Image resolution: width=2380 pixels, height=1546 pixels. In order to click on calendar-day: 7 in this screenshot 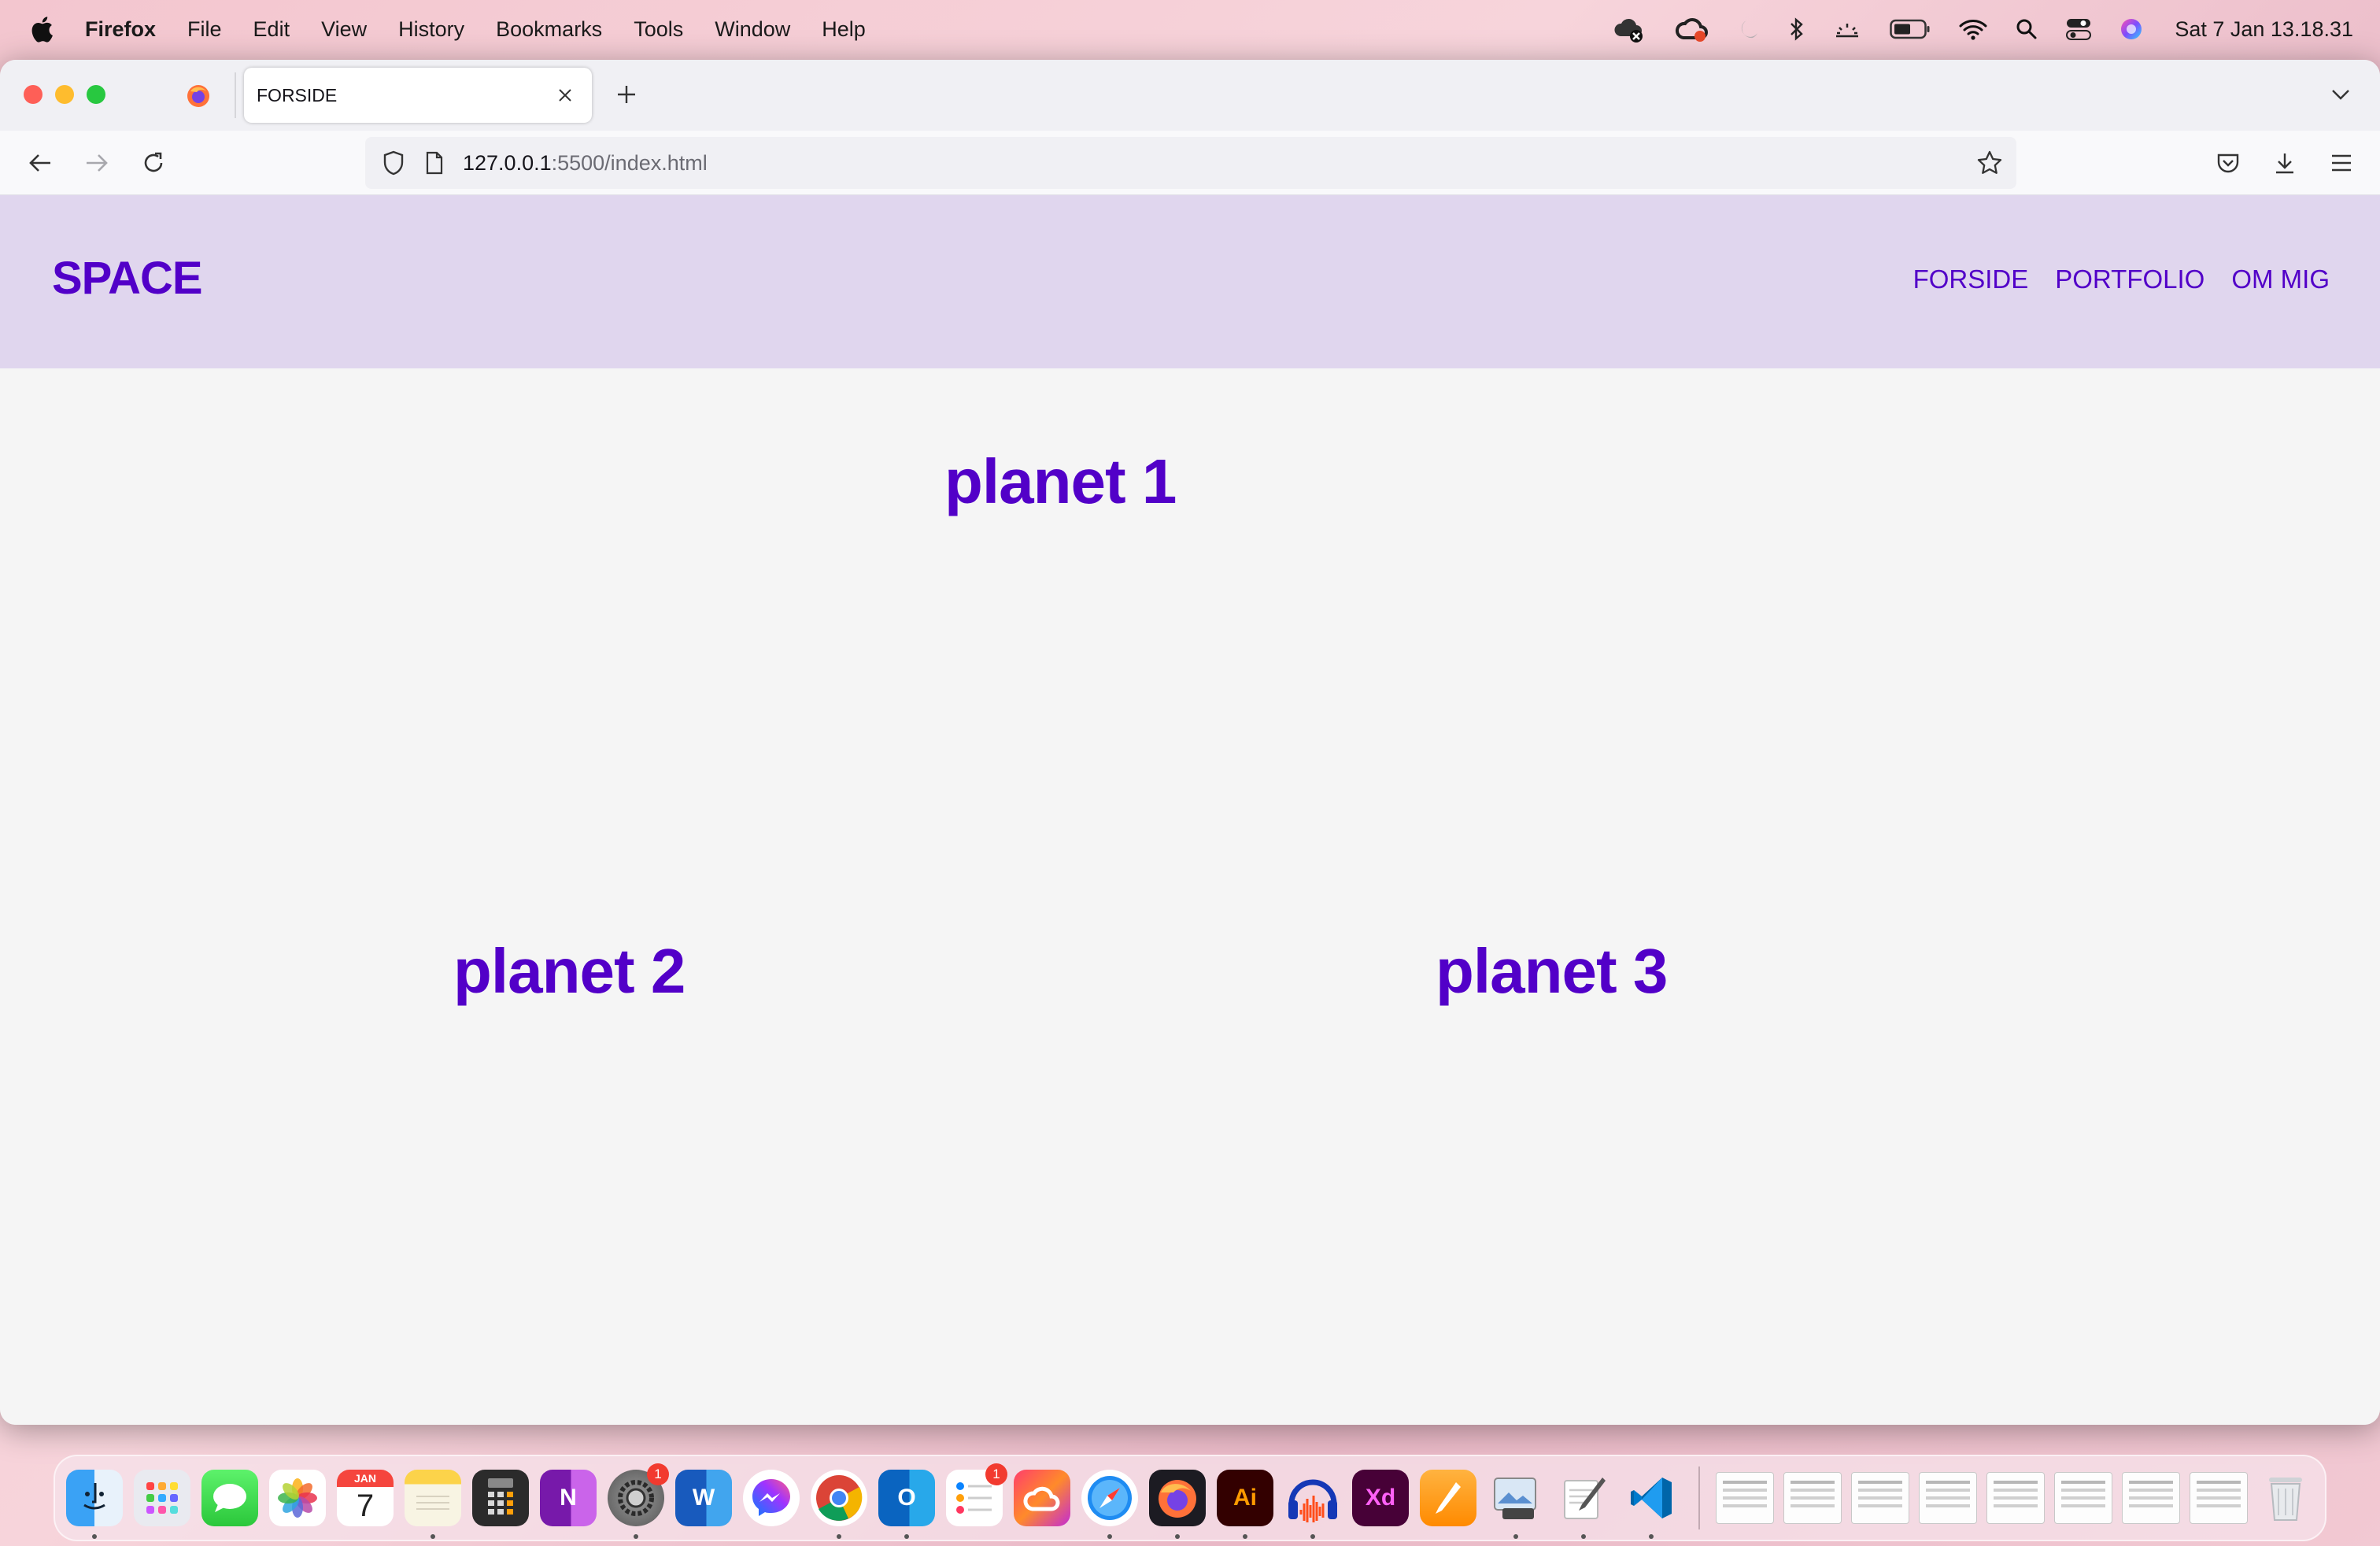, I will do `click(365, 1506)`.